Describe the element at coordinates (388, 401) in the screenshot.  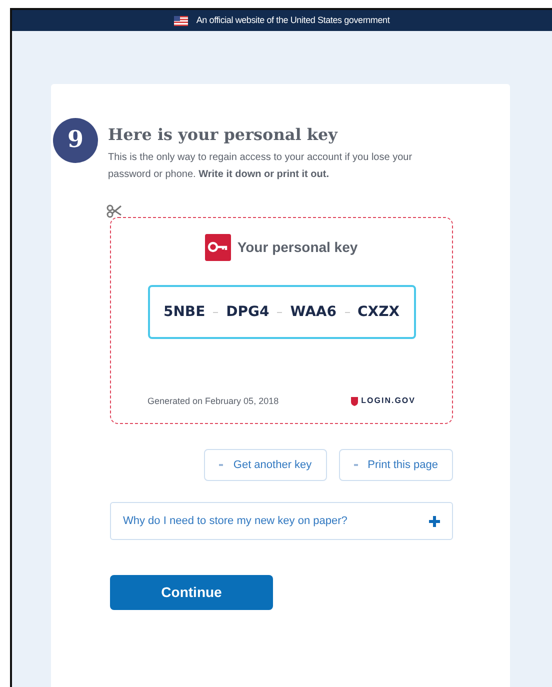
I see `brand-logo-text: LOGIN.GOV` at that location.